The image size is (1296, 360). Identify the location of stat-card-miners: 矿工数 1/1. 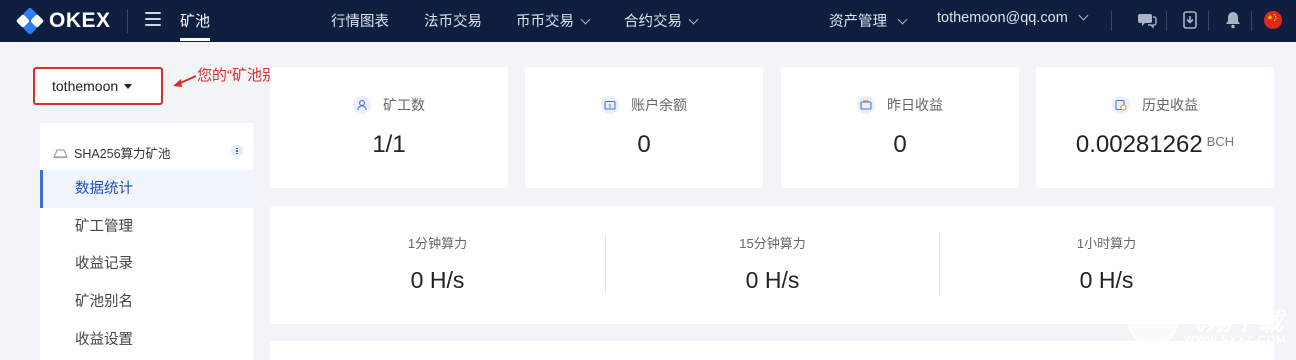
(389, 127).